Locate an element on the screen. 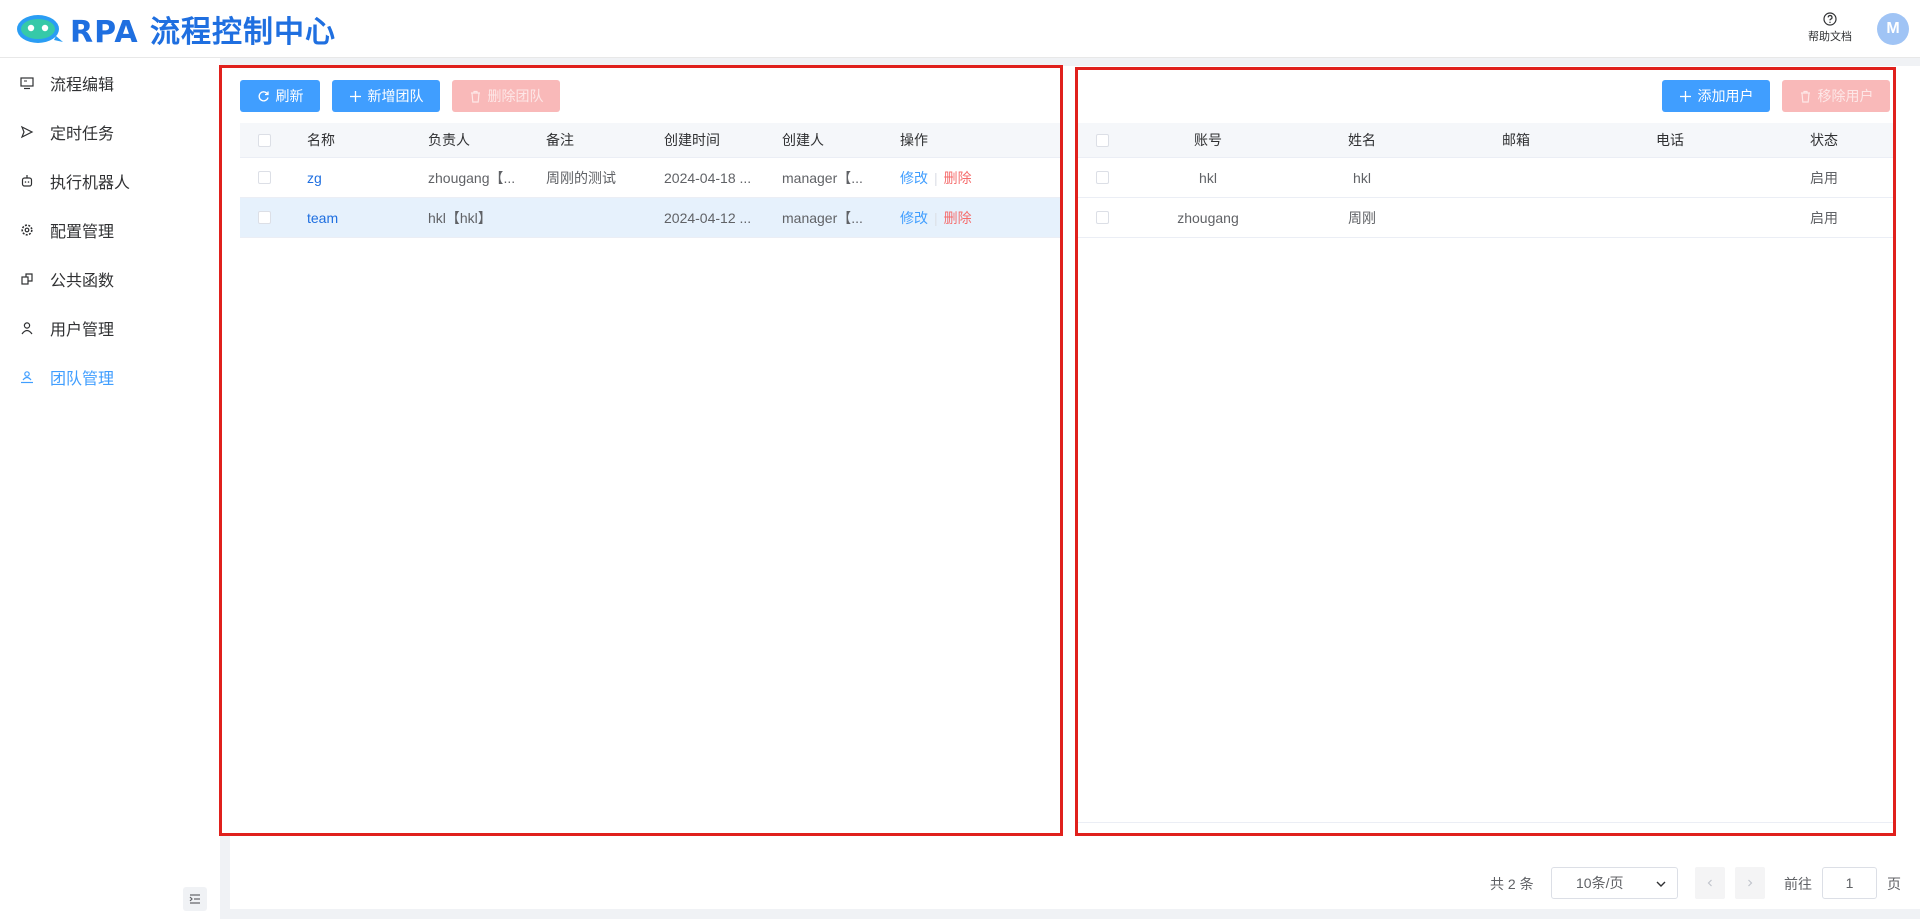 The image size is (1920, 919). team-icon is located at coordinates (27, 376).